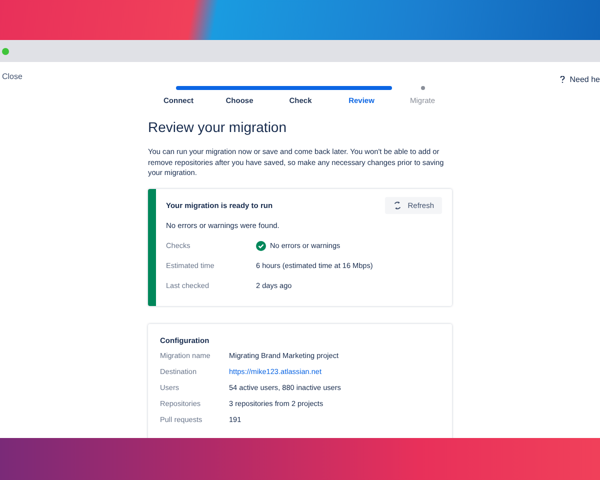 The image size is (600, 480). What do you see at coordinates (5, 51) in the screenshot?
I see `window-button-icon` at bounding box center [5, 51].